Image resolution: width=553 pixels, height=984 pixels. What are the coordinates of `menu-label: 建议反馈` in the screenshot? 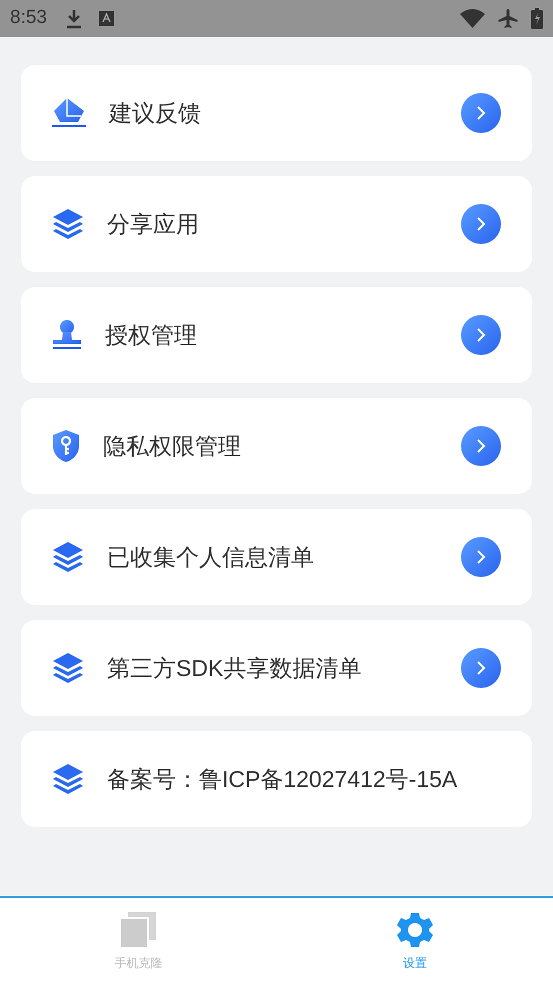 It's located at (155, 113).